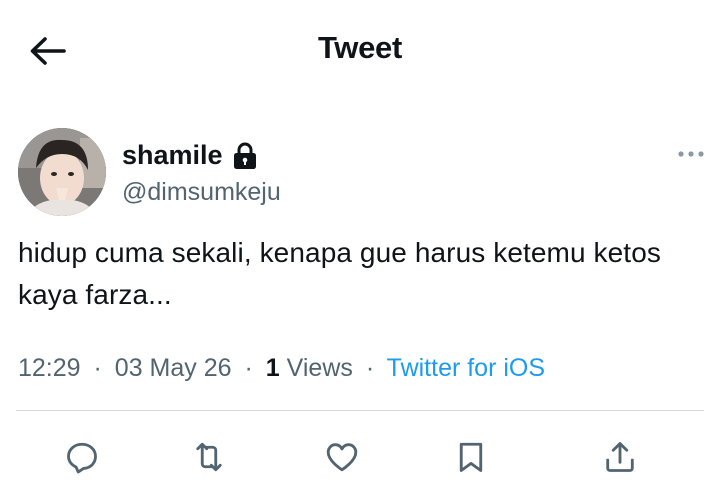 The image size is (720, 501). I want to click on like-button, so click(342, 457).